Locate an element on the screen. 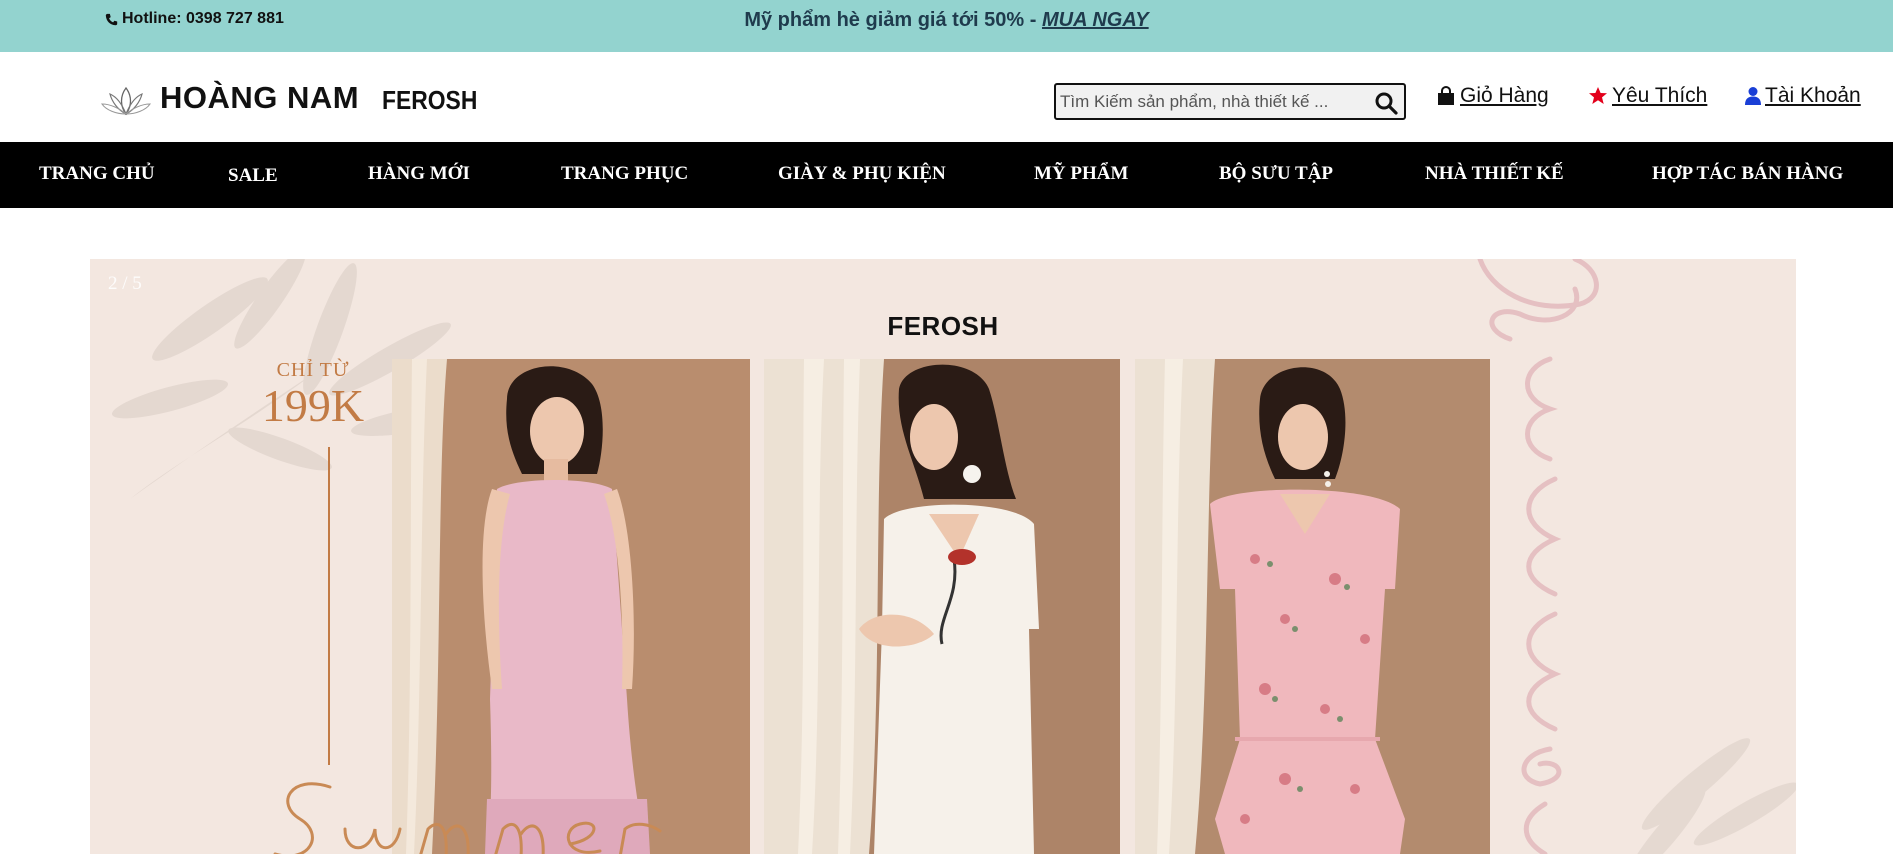 Image resolution: width=1893 pixels, height=854 pixels. account-link: Tài Khoản is located at coordinates (1803, 96).